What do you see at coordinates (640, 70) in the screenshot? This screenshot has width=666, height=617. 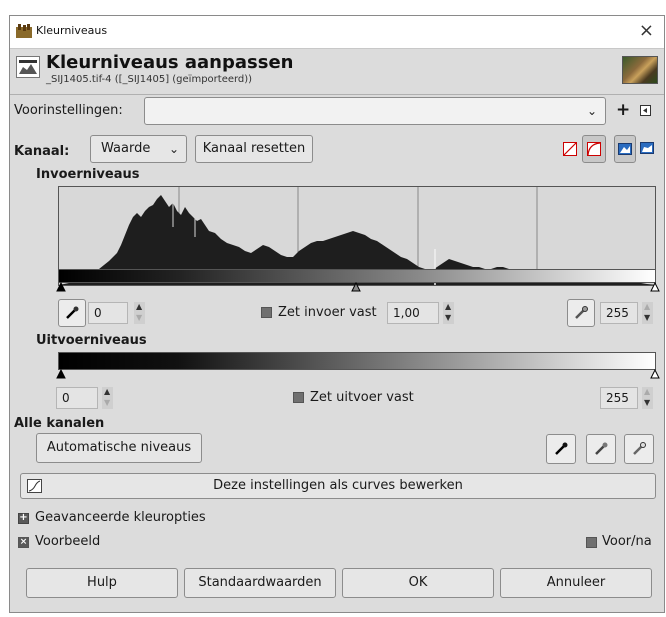 I see `image-thumbnail` at bounding box center [640, 70].